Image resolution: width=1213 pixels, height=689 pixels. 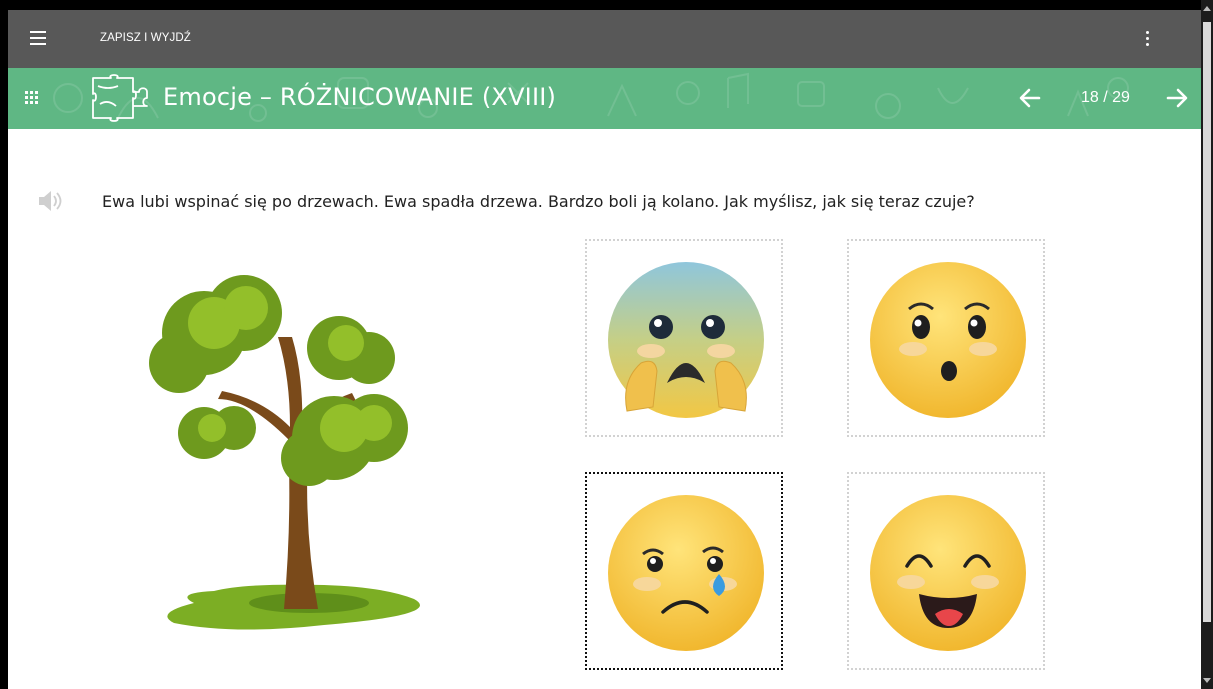 What do you see at coordinates (120, 98) in the screenshot?
I see `puzzle-icon` at bounding box center [120, 98].